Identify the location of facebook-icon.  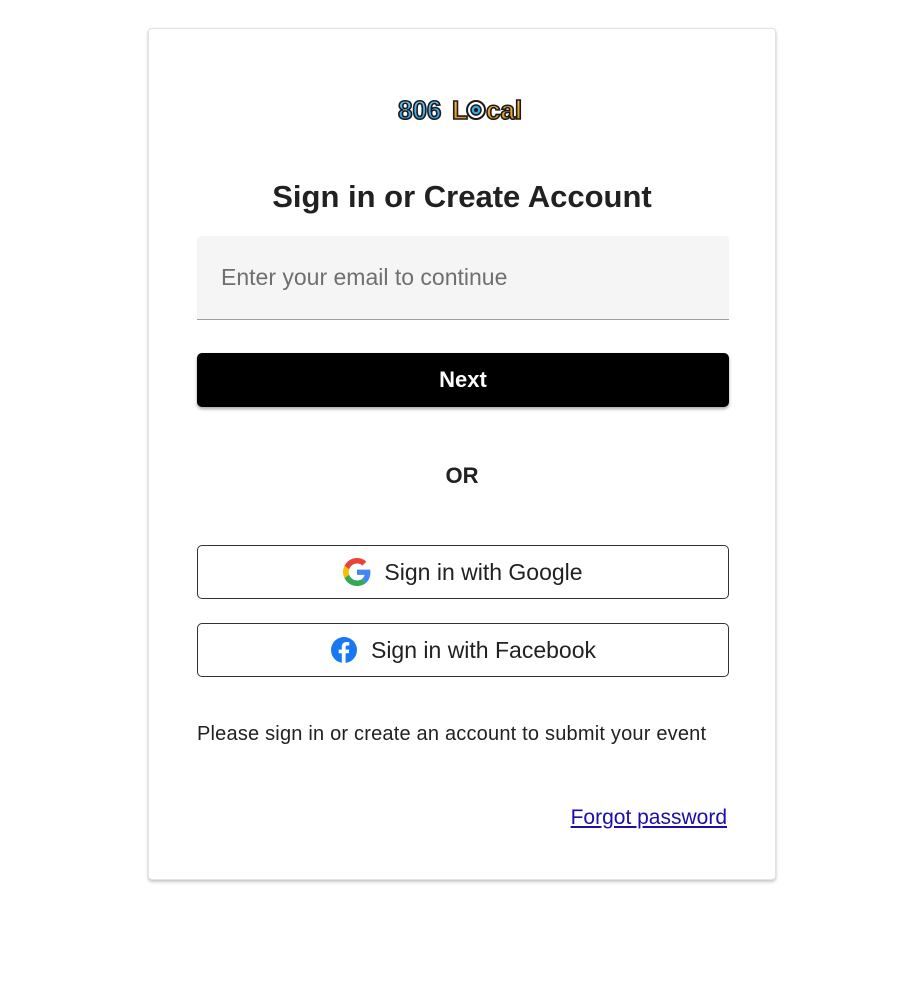
(344, 650).